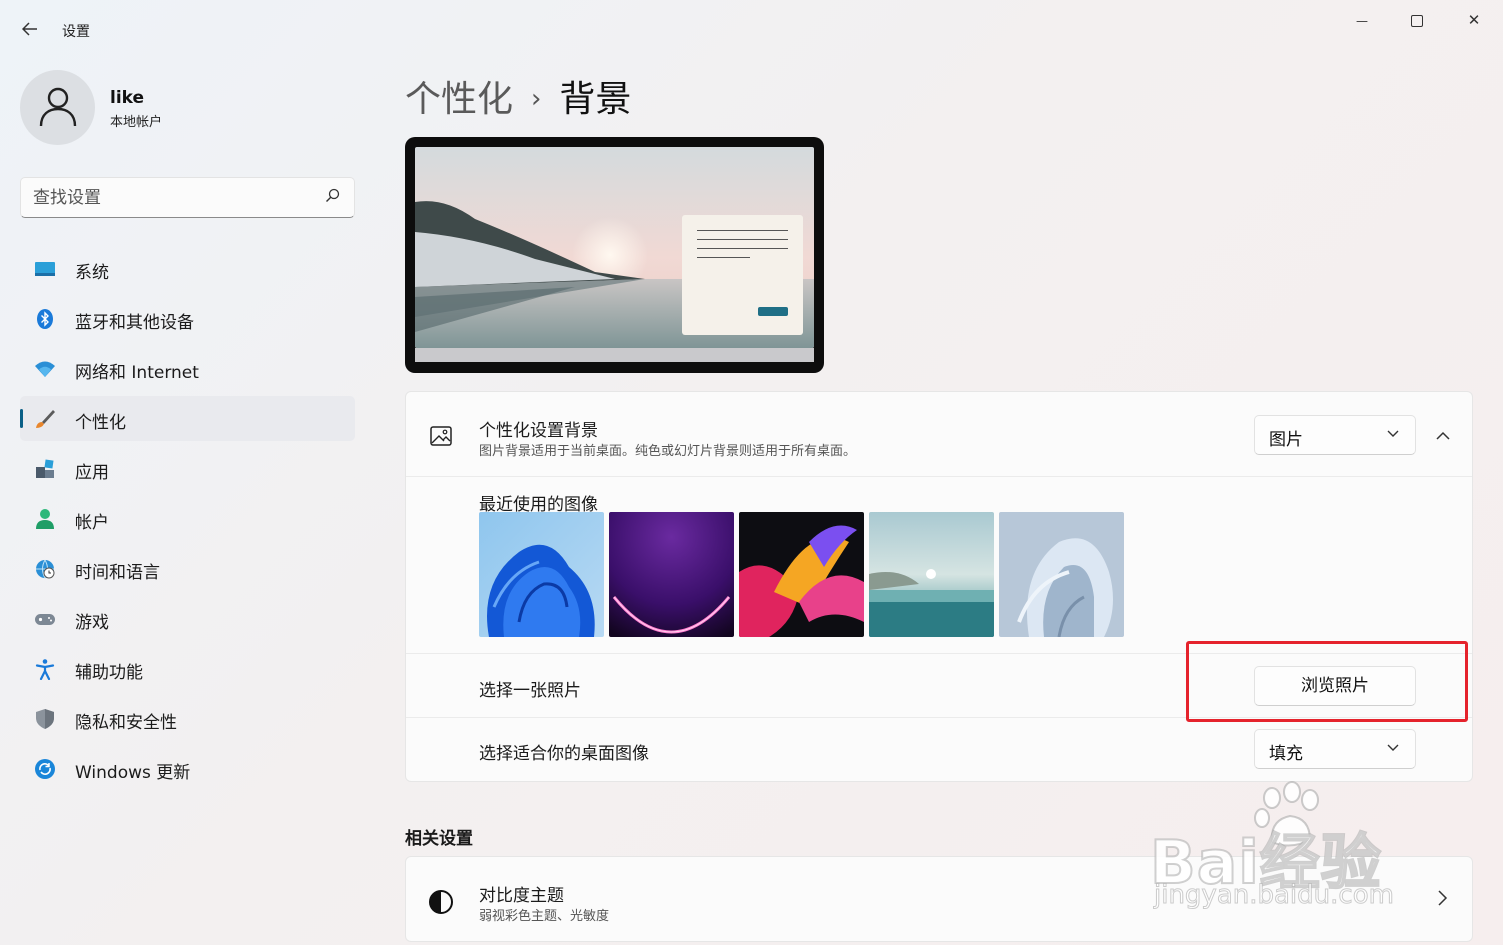  I want to click on user-icon, so click(58, 107).